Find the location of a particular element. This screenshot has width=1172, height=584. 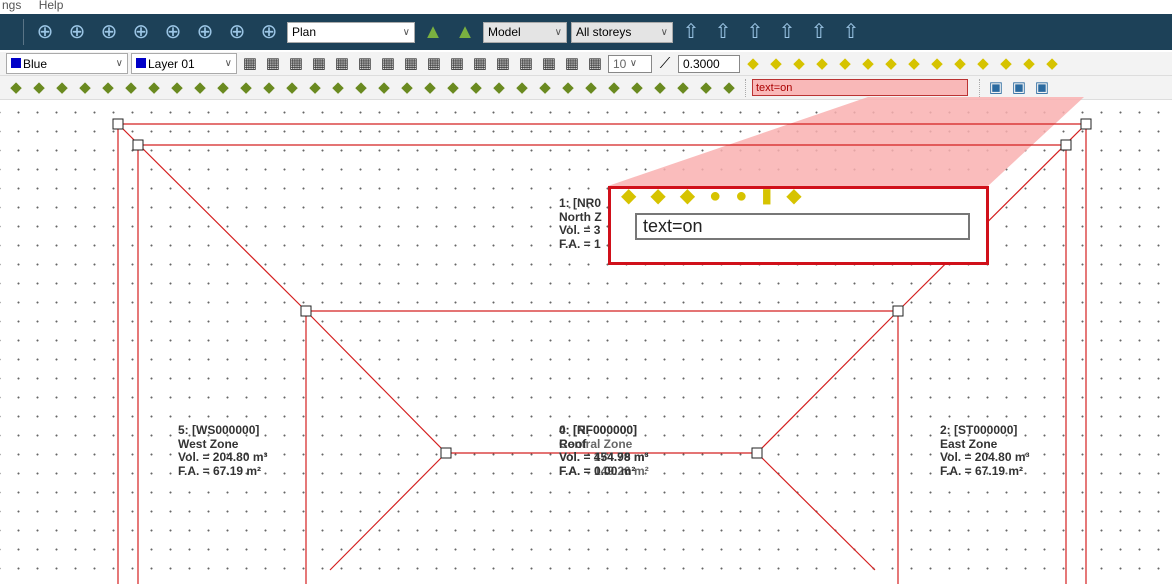

magnifier-callout: ◆◆◆●●▮◆ text=on is located at coordinates (798, 225).